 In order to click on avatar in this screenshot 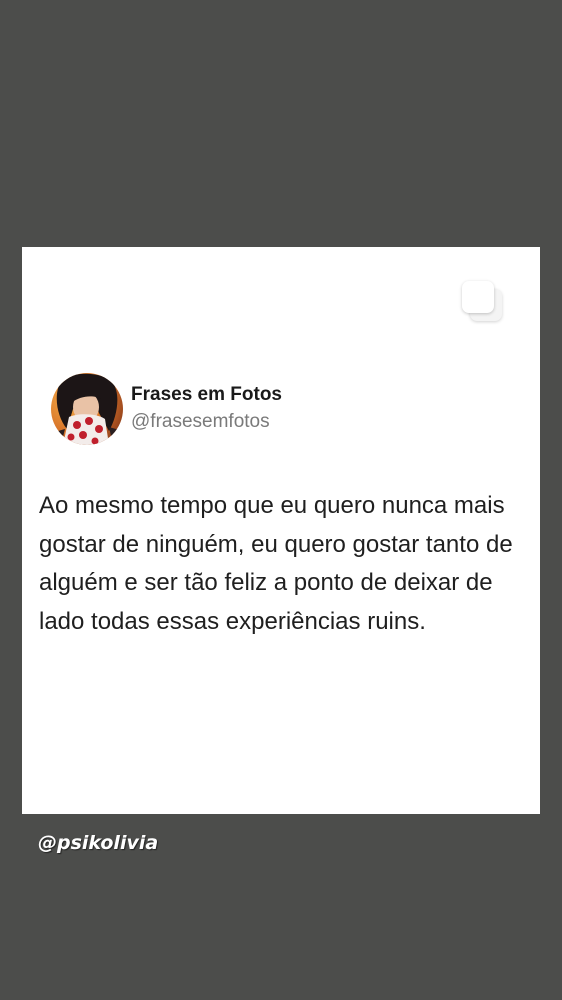, I will do `click(87, 409)`.